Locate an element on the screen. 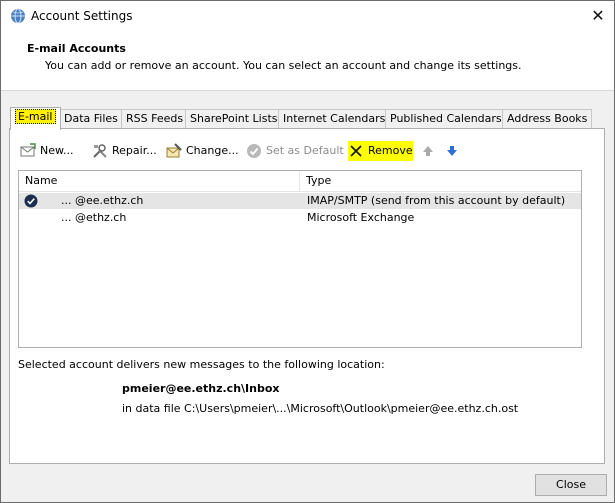 This screenshot has height=503, width=615. tab-published-calendars: Published Calendars is located at coordinates (446, 119).